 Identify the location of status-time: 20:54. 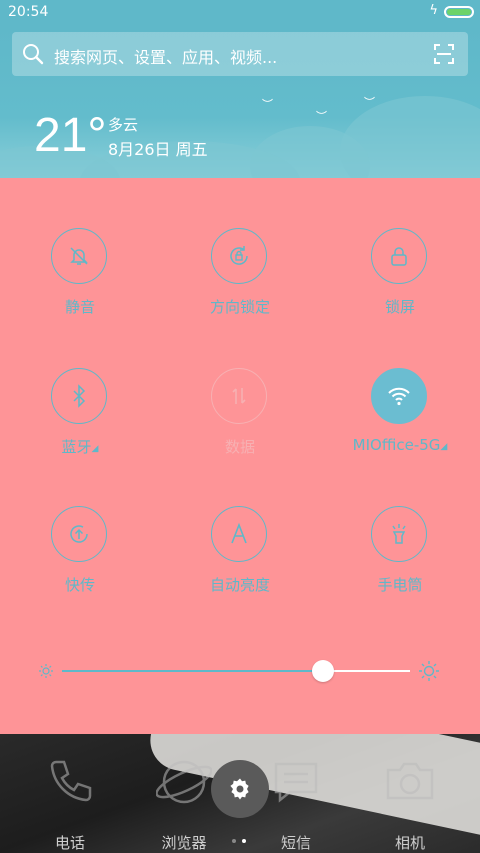
(28, 12).